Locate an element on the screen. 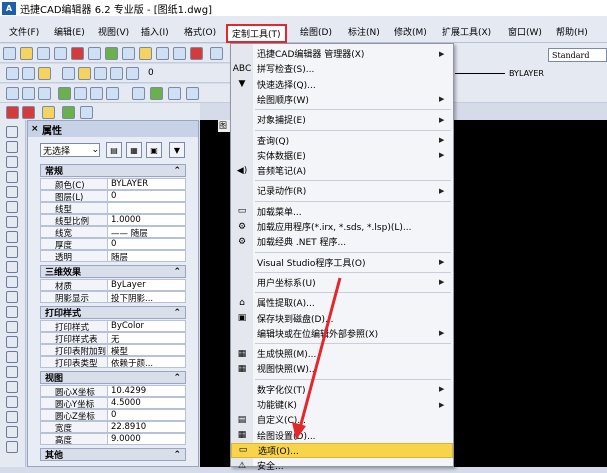 The height and width of the screenshot is (473, 607). menu-option: ◀) 音频笔记(A) is located at coordinates (342, 170).